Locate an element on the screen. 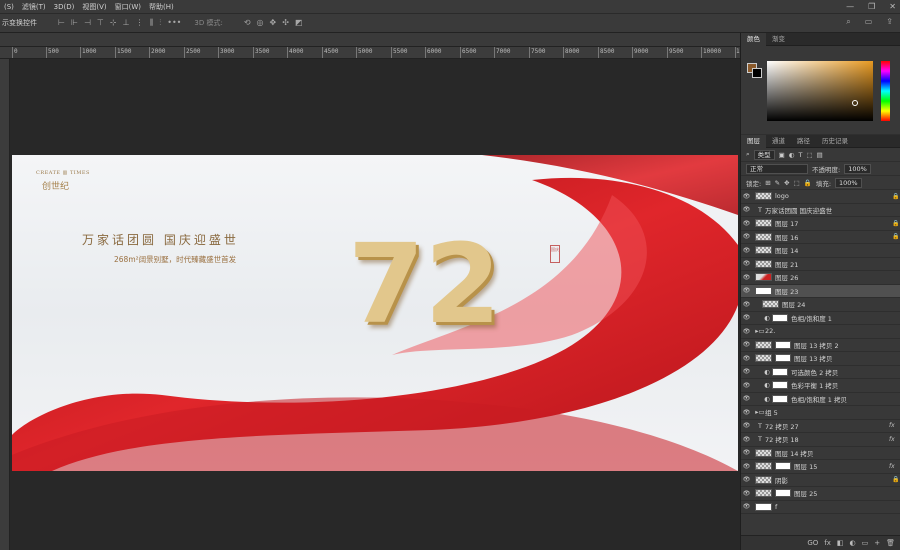  layer-row: 👁 图层 13 拷贝 2 is located at coordinates (820, 345).